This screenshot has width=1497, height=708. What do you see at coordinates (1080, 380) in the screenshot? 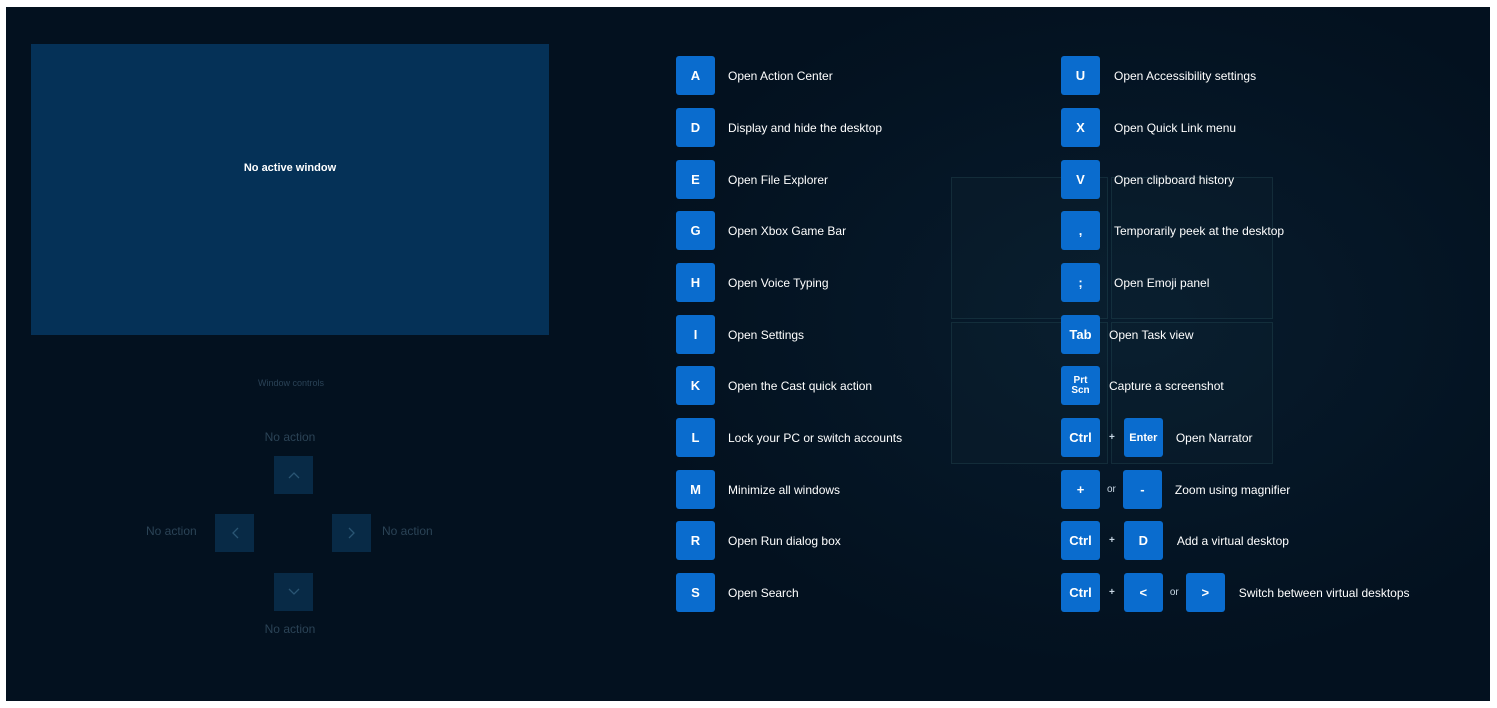
I see `key-prtscn-line1: Prt` at bounding box center [1080, 380].